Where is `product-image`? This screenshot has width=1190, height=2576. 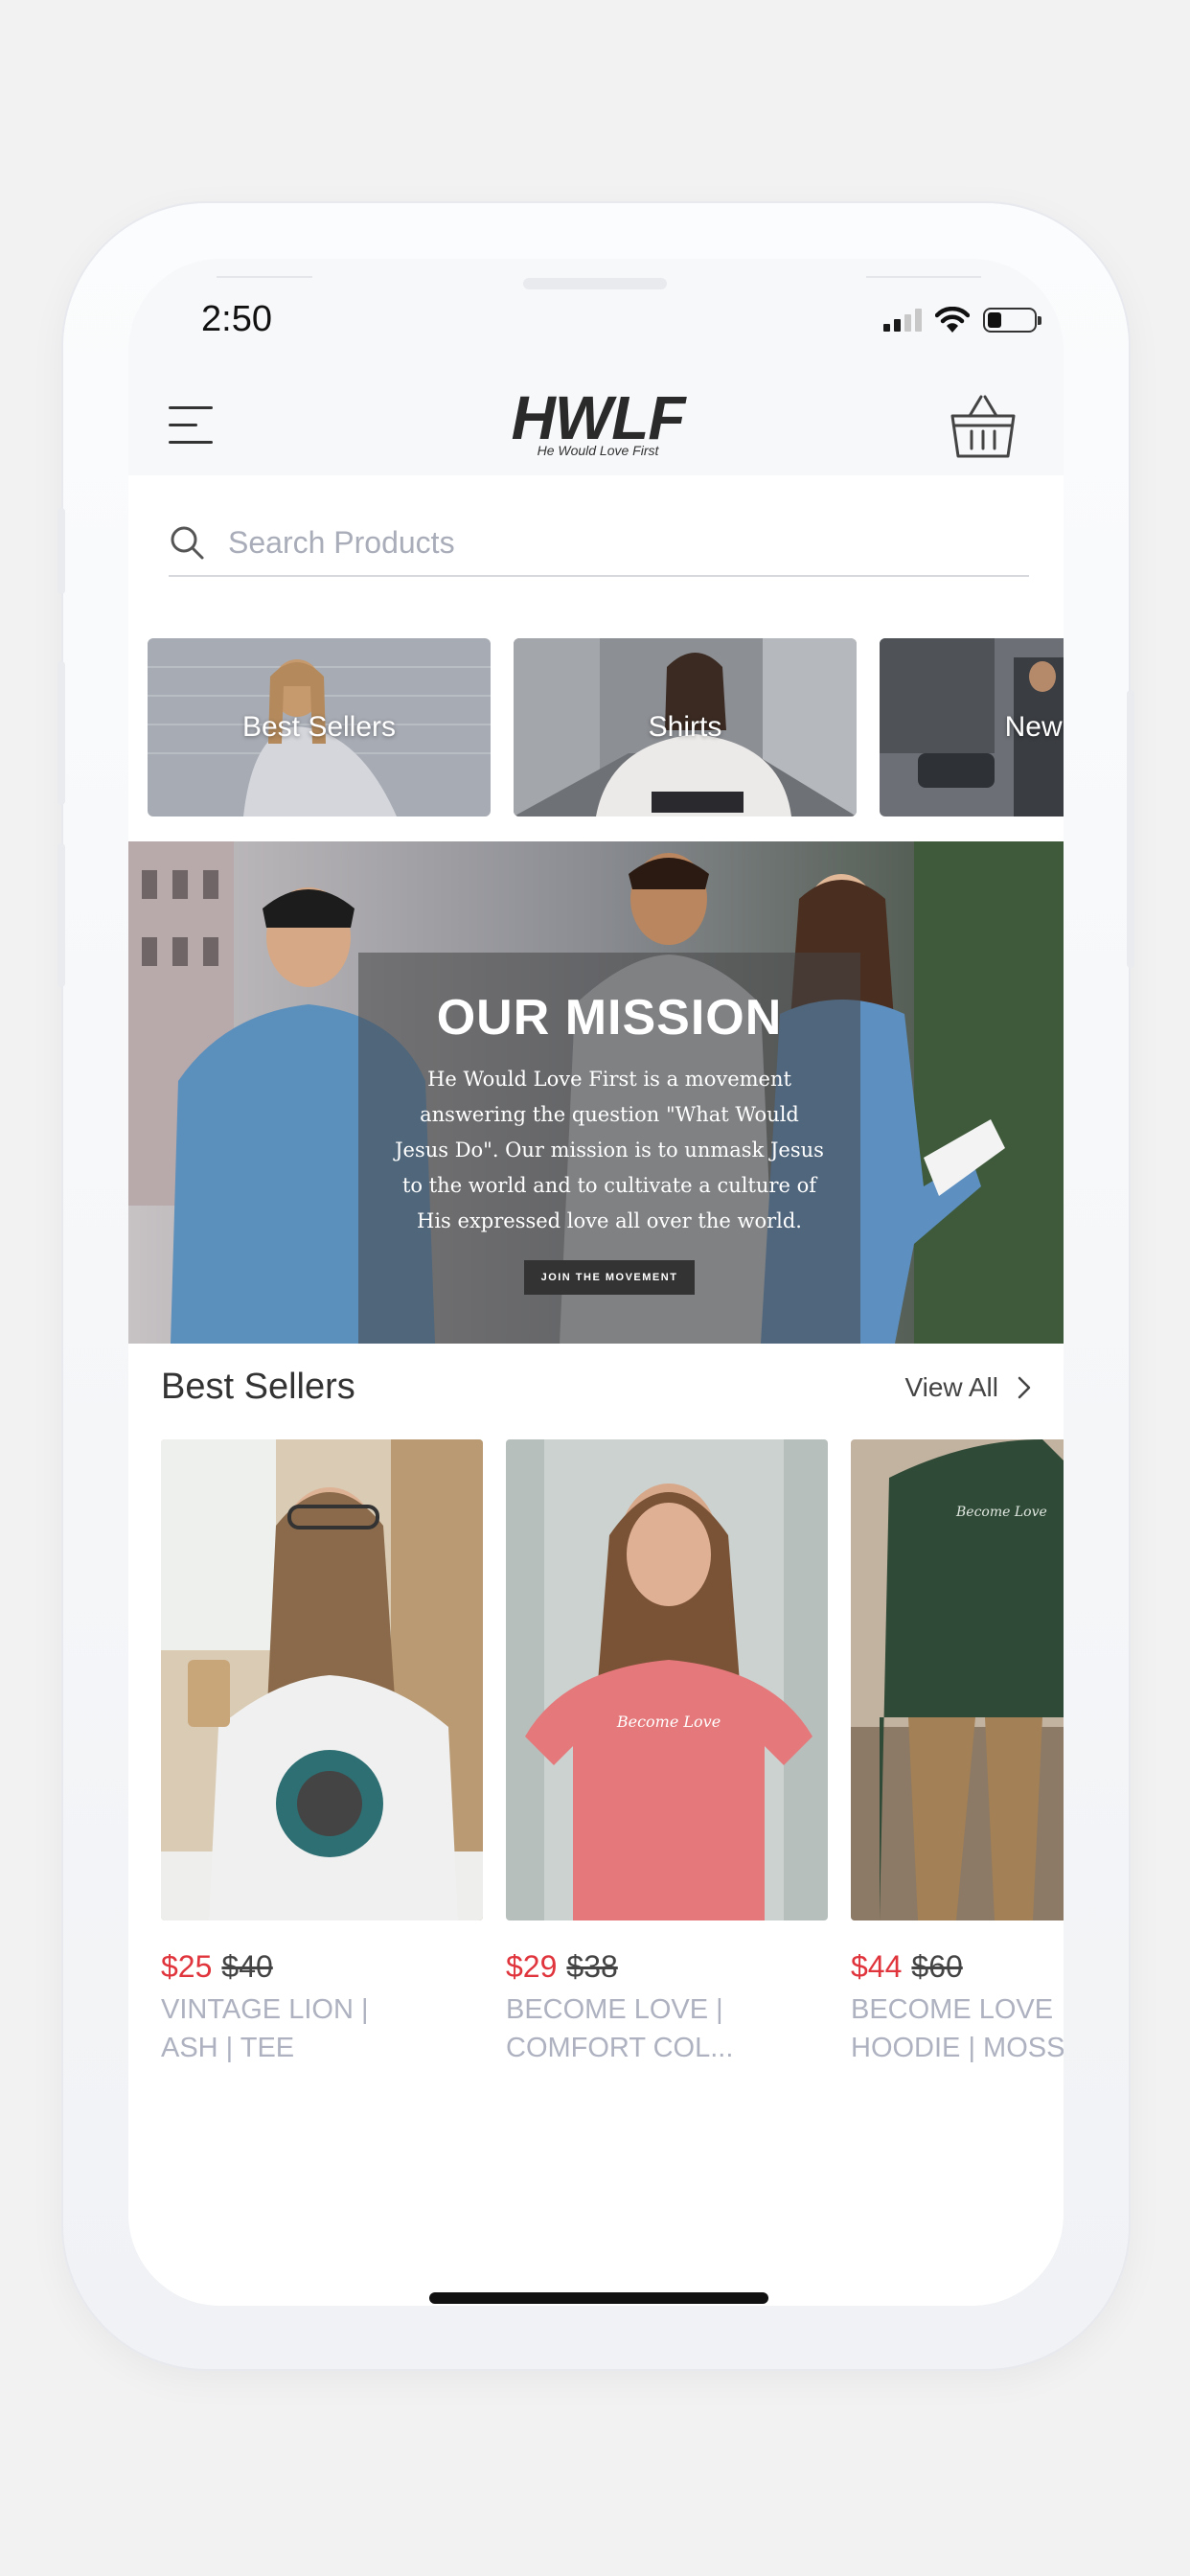
product-image is located at coordinates (322, 1679).